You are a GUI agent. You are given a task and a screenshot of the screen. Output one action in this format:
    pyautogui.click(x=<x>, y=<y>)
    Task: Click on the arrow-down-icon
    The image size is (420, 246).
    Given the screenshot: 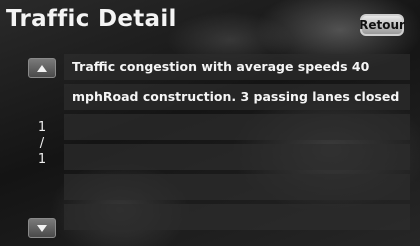 What is the action you would take?
    pyautogui.click(x=42, y=228)
    